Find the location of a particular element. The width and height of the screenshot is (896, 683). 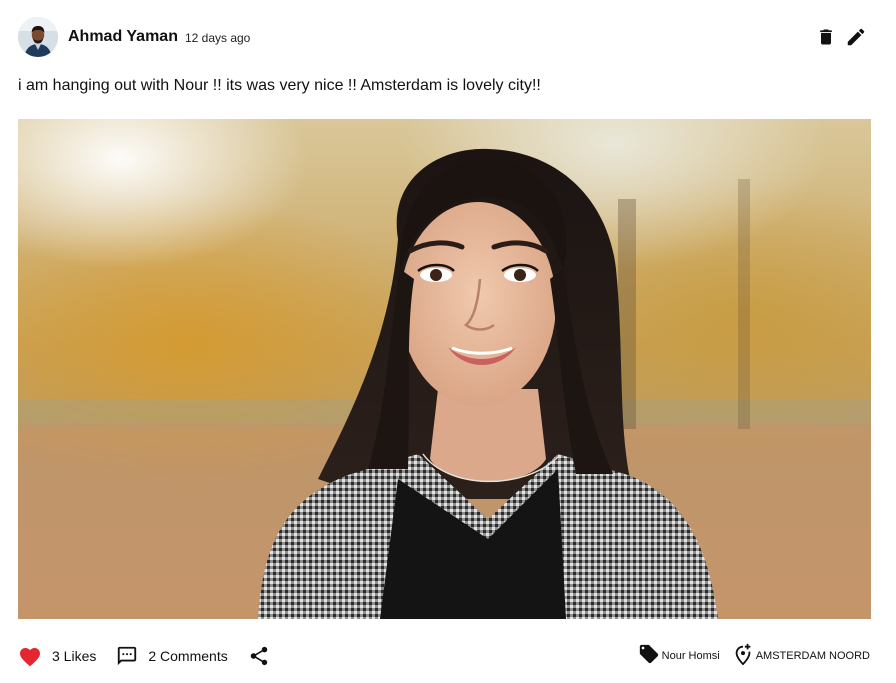

comment-icon is located at coordinates (127, 656).